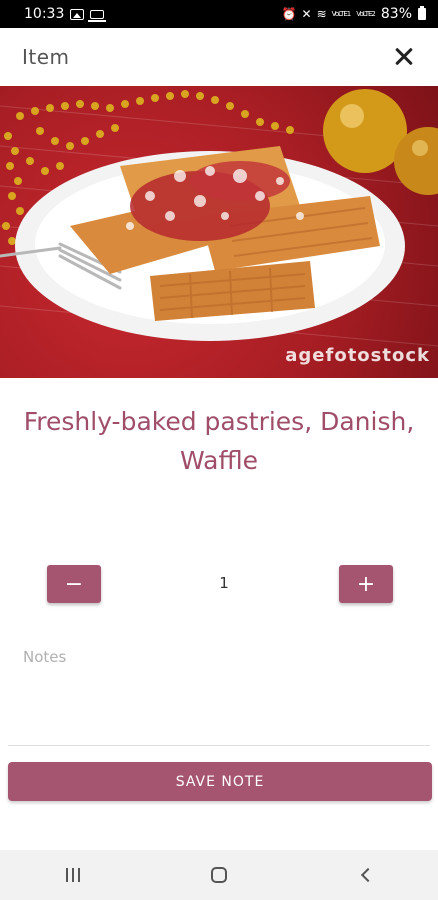 Image resolution: width=438 pixels, height=900 pixels. What do you see at coordinates (44, 14) in the screenshot?
I see `status-time: 10:33` at bounding box center [44, 14].